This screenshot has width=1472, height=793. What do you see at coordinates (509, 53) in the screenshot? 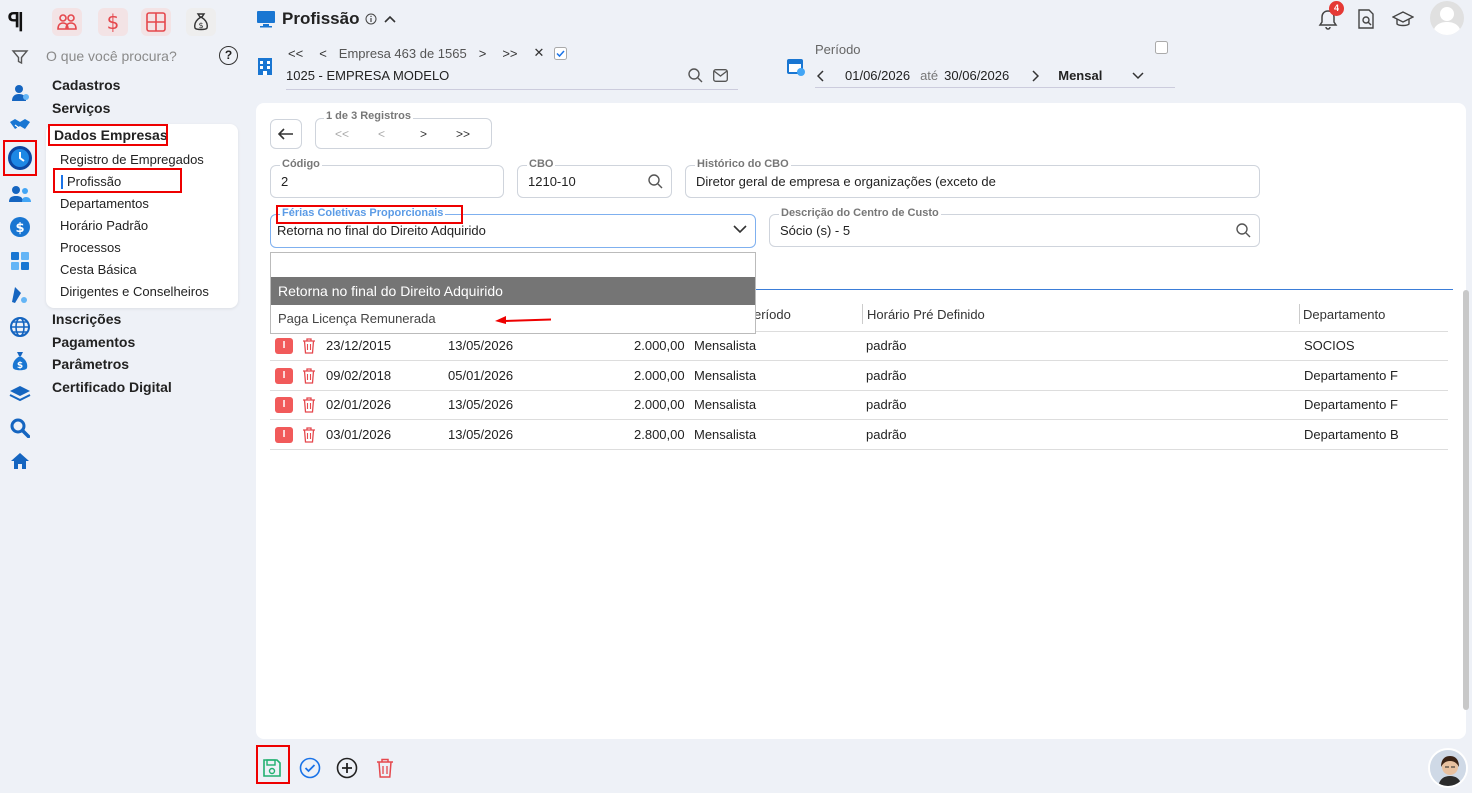
I see `empresa-last-button: >>` at bounding box center [509, 53].